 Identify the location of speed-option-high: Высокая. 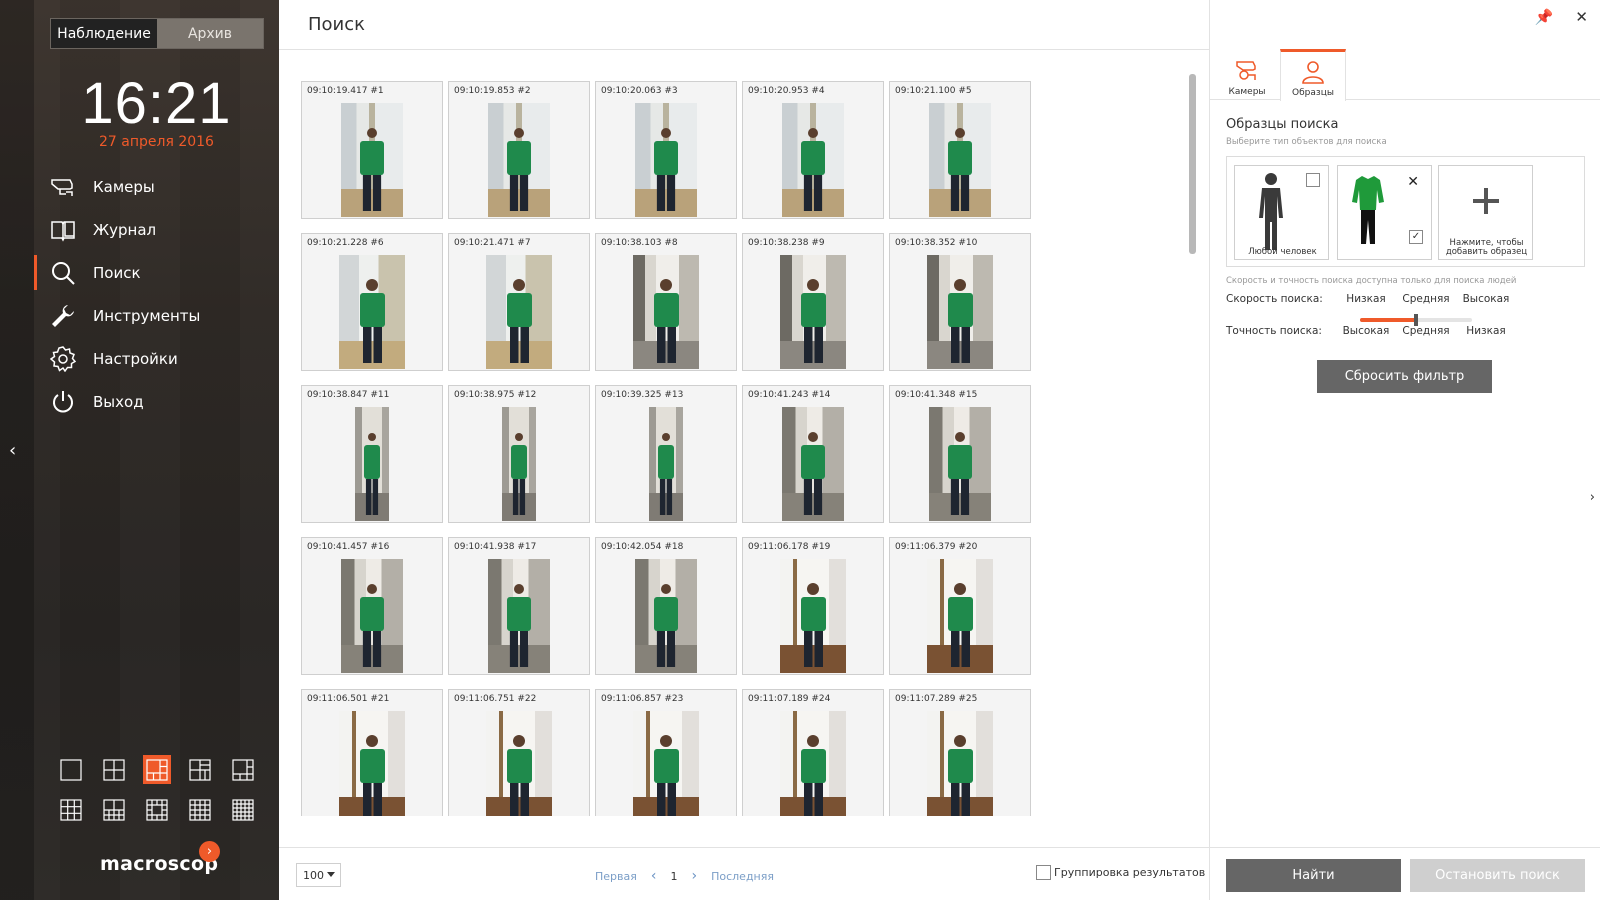
(1486, 299).